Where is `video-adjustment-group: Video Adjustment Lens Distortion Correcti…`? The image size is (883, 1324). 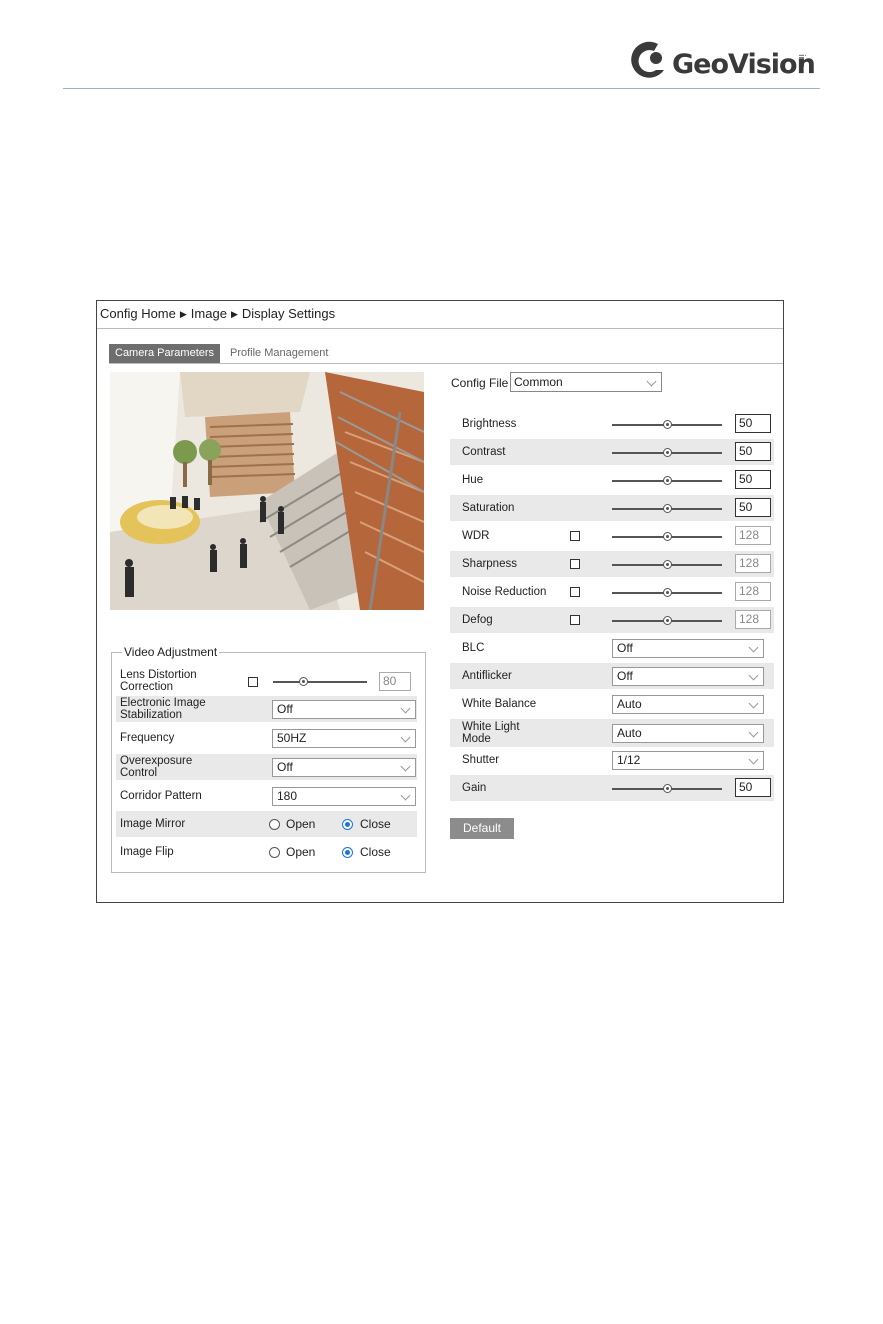
video-adjustment-group: Video Adjustment Lens Distortion Correcti… is located at coordinates (268, 759).